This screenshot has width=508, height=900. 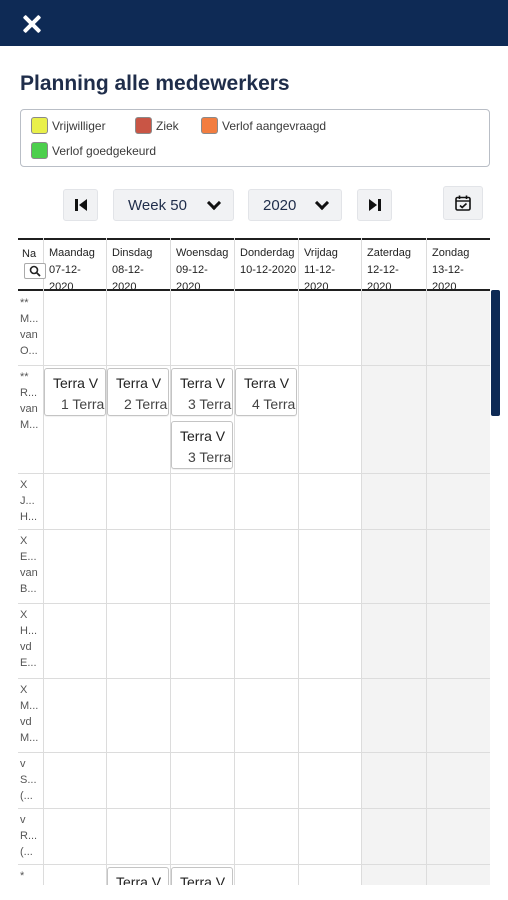 What do you see at coordinates (209, 125) in the screenshot?
I see `legend-swatch-verlof-aangevraagd` at bounding box center [209, 125].